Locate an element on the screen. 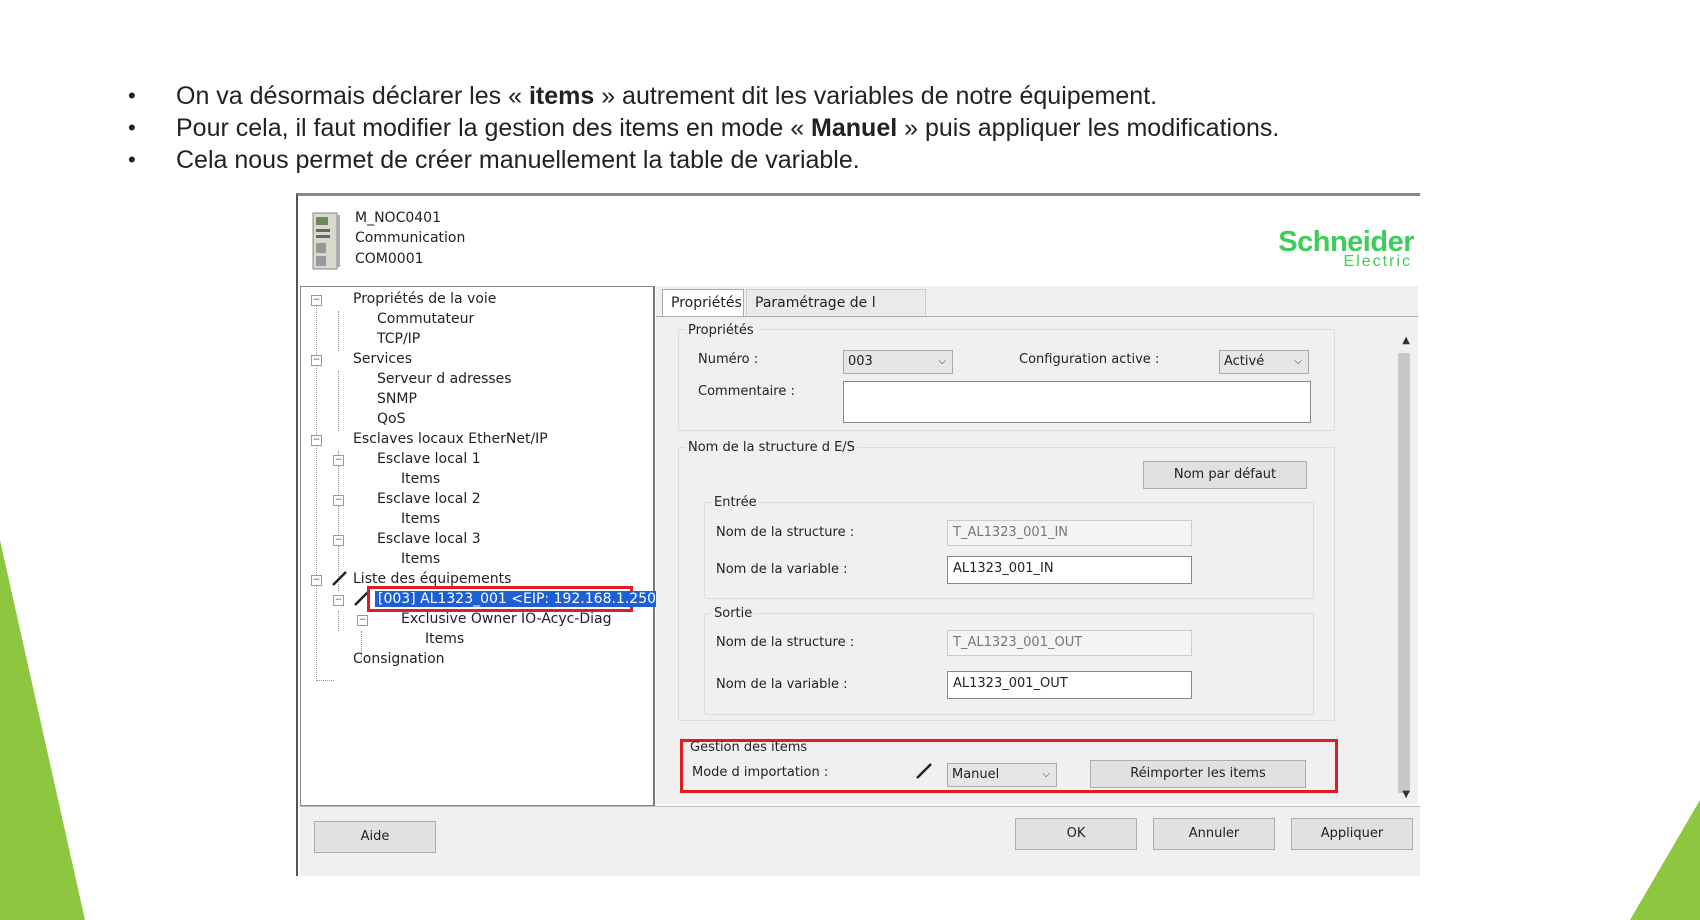  sortie-group-title: Sortie is located at coordinates (733, 613).